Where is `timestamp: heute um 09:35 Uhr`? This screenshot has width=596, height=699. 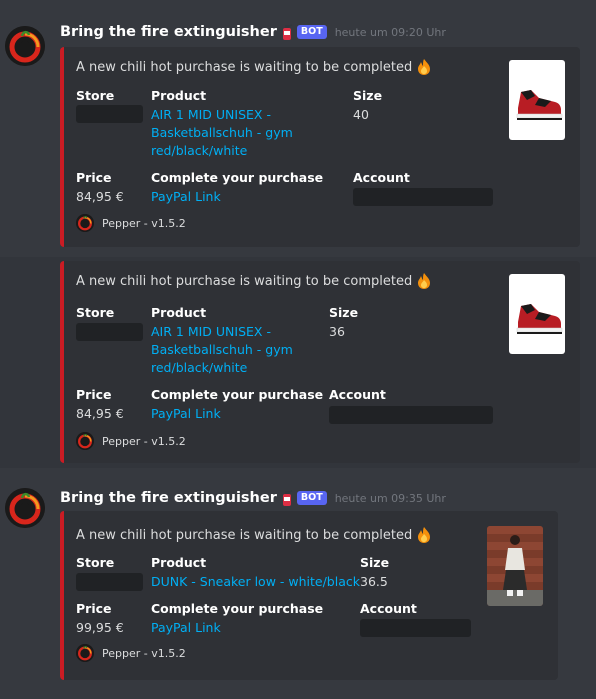
timestamp: heute um 09:35 Uhr is located at coordinates (390, 498).